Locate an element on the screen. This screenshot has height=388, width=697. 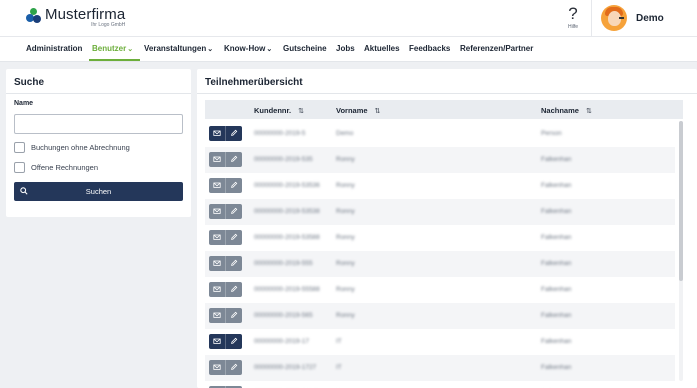
nav-item-veranstaltungen: Veranstaltungen⌄ is located at coordinates (178, 48).